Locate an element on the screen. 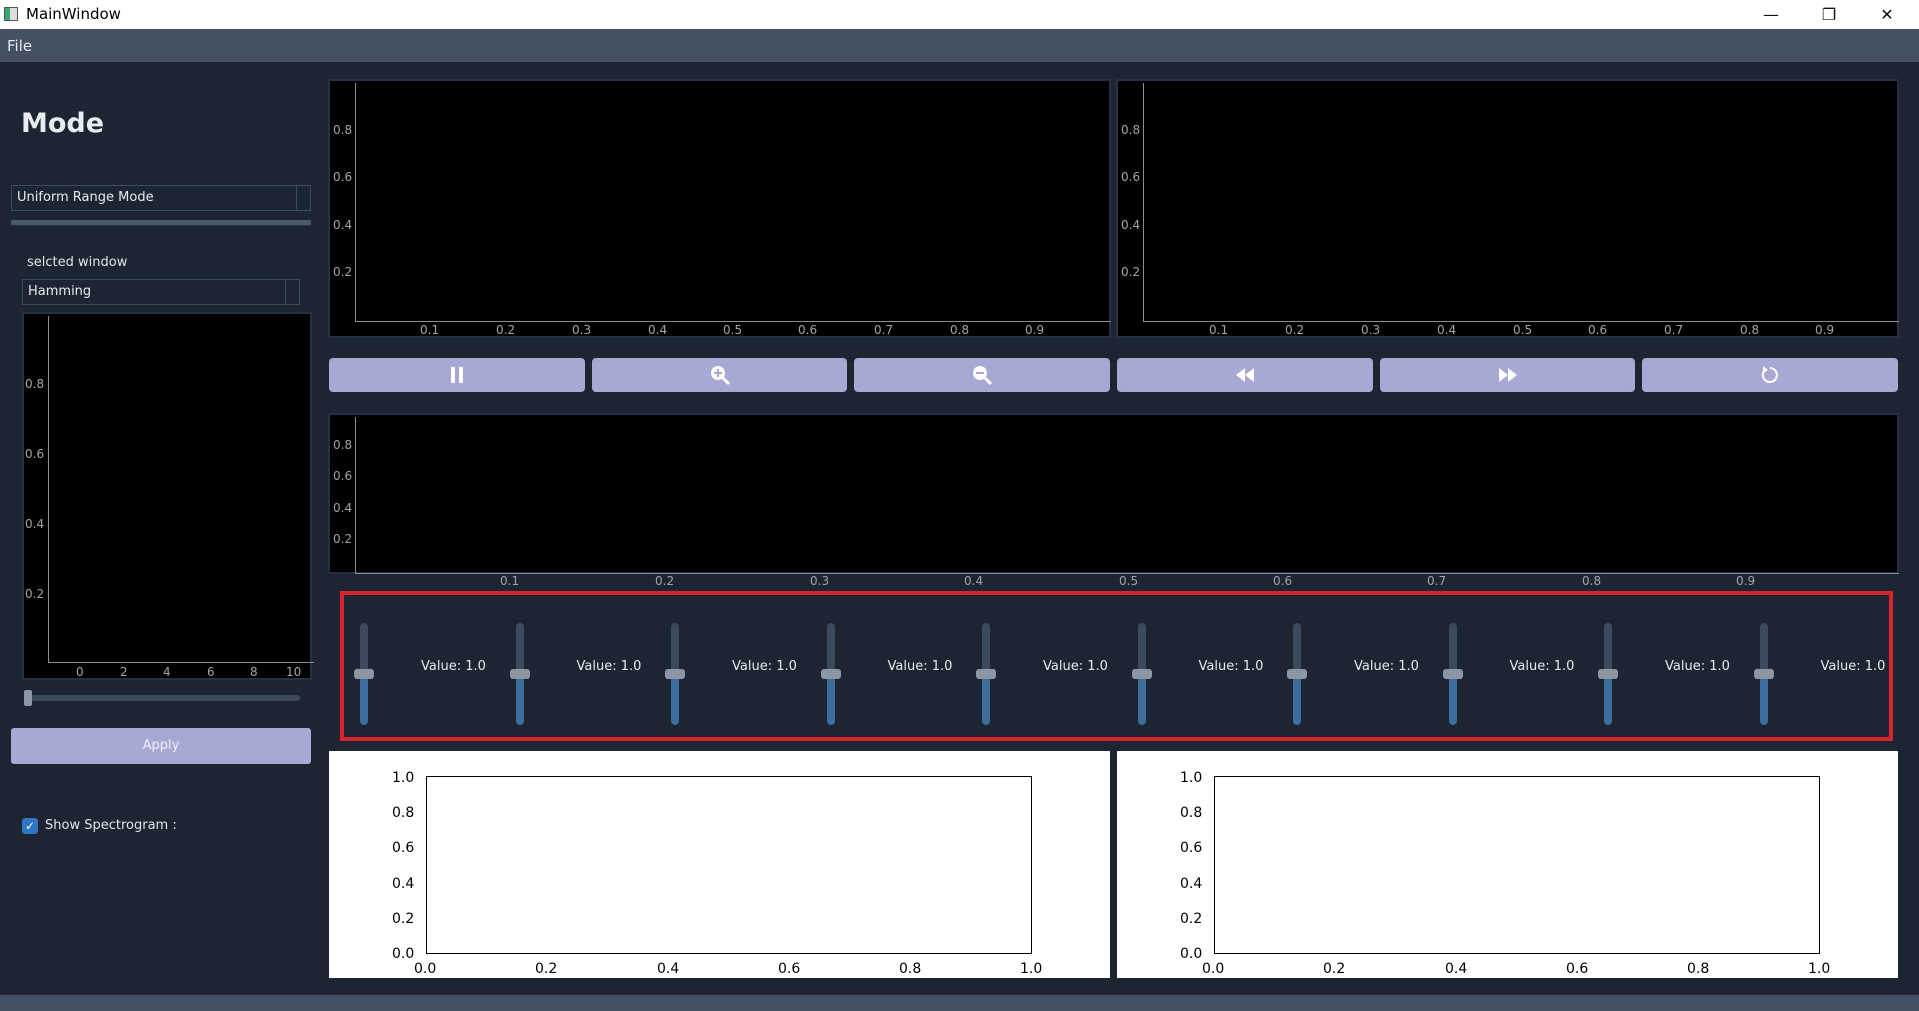  mode-combo: Uniform Range Mode is located at coordinates (161, 198).